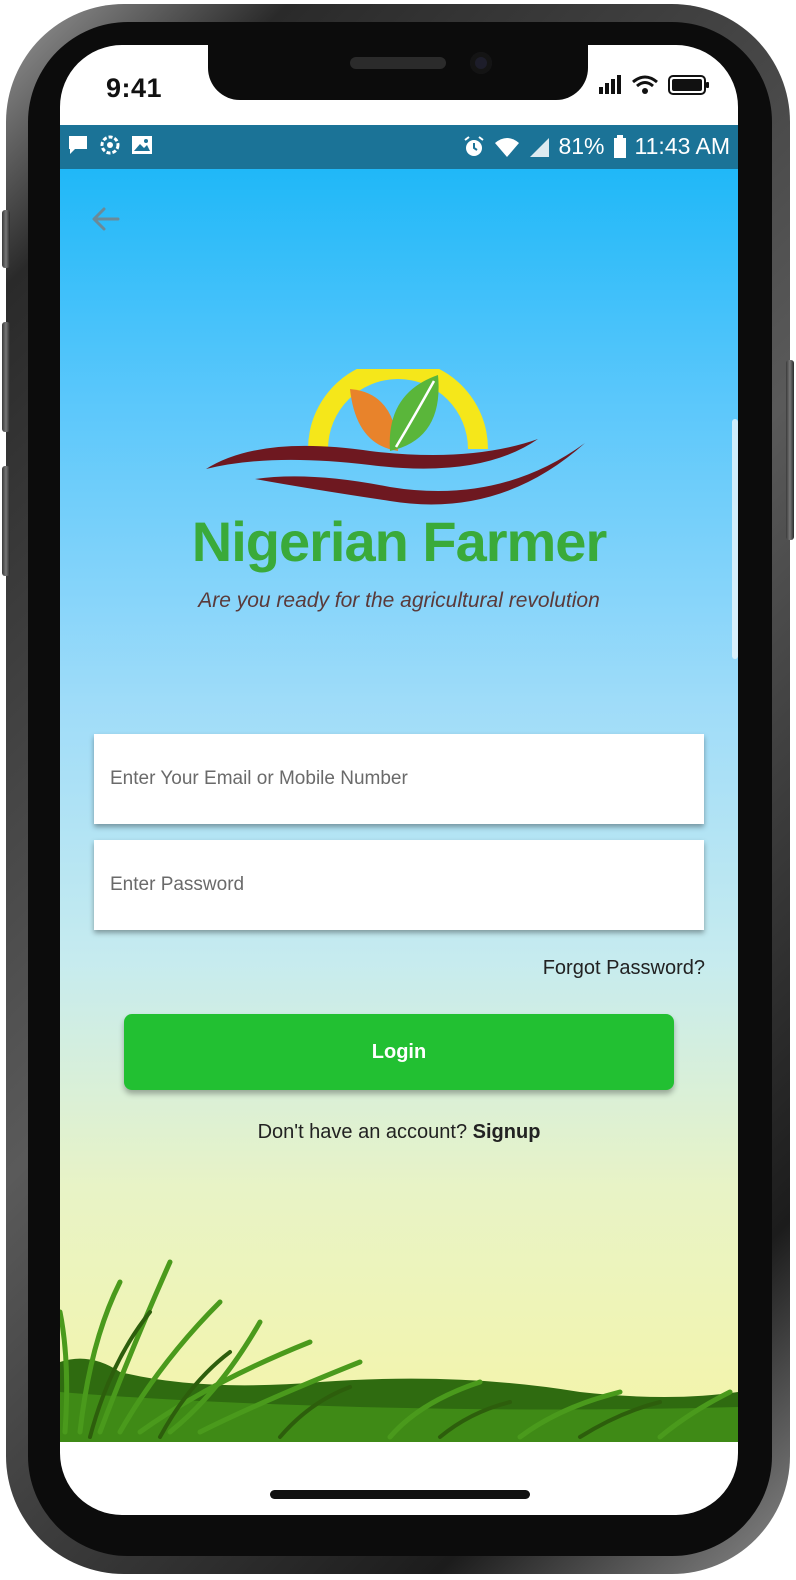 The image size is (796, 1580). Describe the element at coordinates (362, 1132) in the screenshot. I see `signup-prompt-text: Don't have an account?` at that location.